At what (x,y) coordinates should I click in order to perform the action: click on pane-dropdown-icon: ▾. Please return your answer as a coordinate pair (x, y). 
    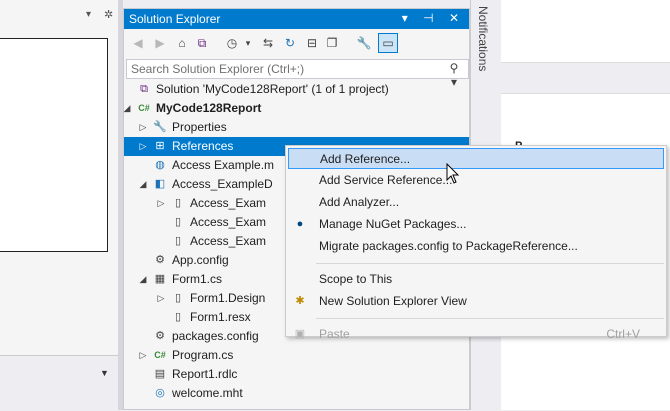
    Looking at the image, I should click on (88, 14).